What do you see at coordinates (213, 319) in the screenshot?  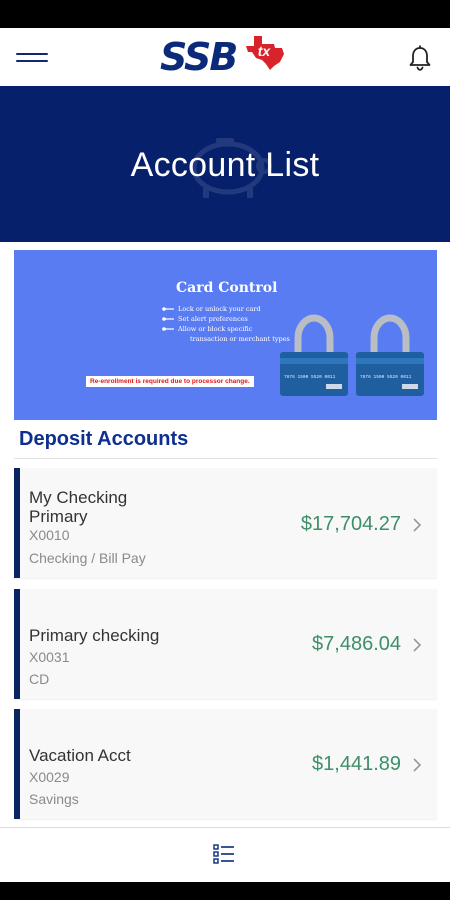 I see `banner-bullet-text: Set alert preferences` at bounding box center [213, 319].